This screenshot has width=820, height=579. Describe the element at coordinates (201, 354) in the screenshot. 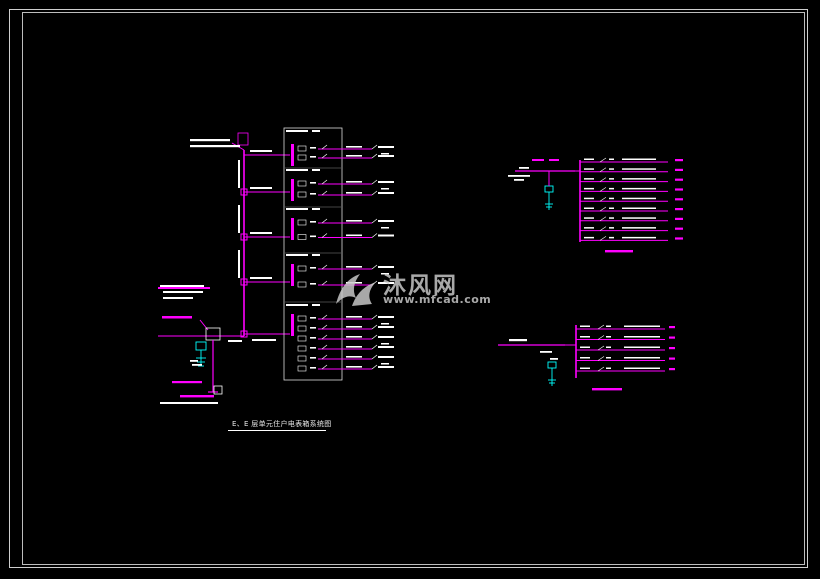

I see `meter-symbol` at that location.